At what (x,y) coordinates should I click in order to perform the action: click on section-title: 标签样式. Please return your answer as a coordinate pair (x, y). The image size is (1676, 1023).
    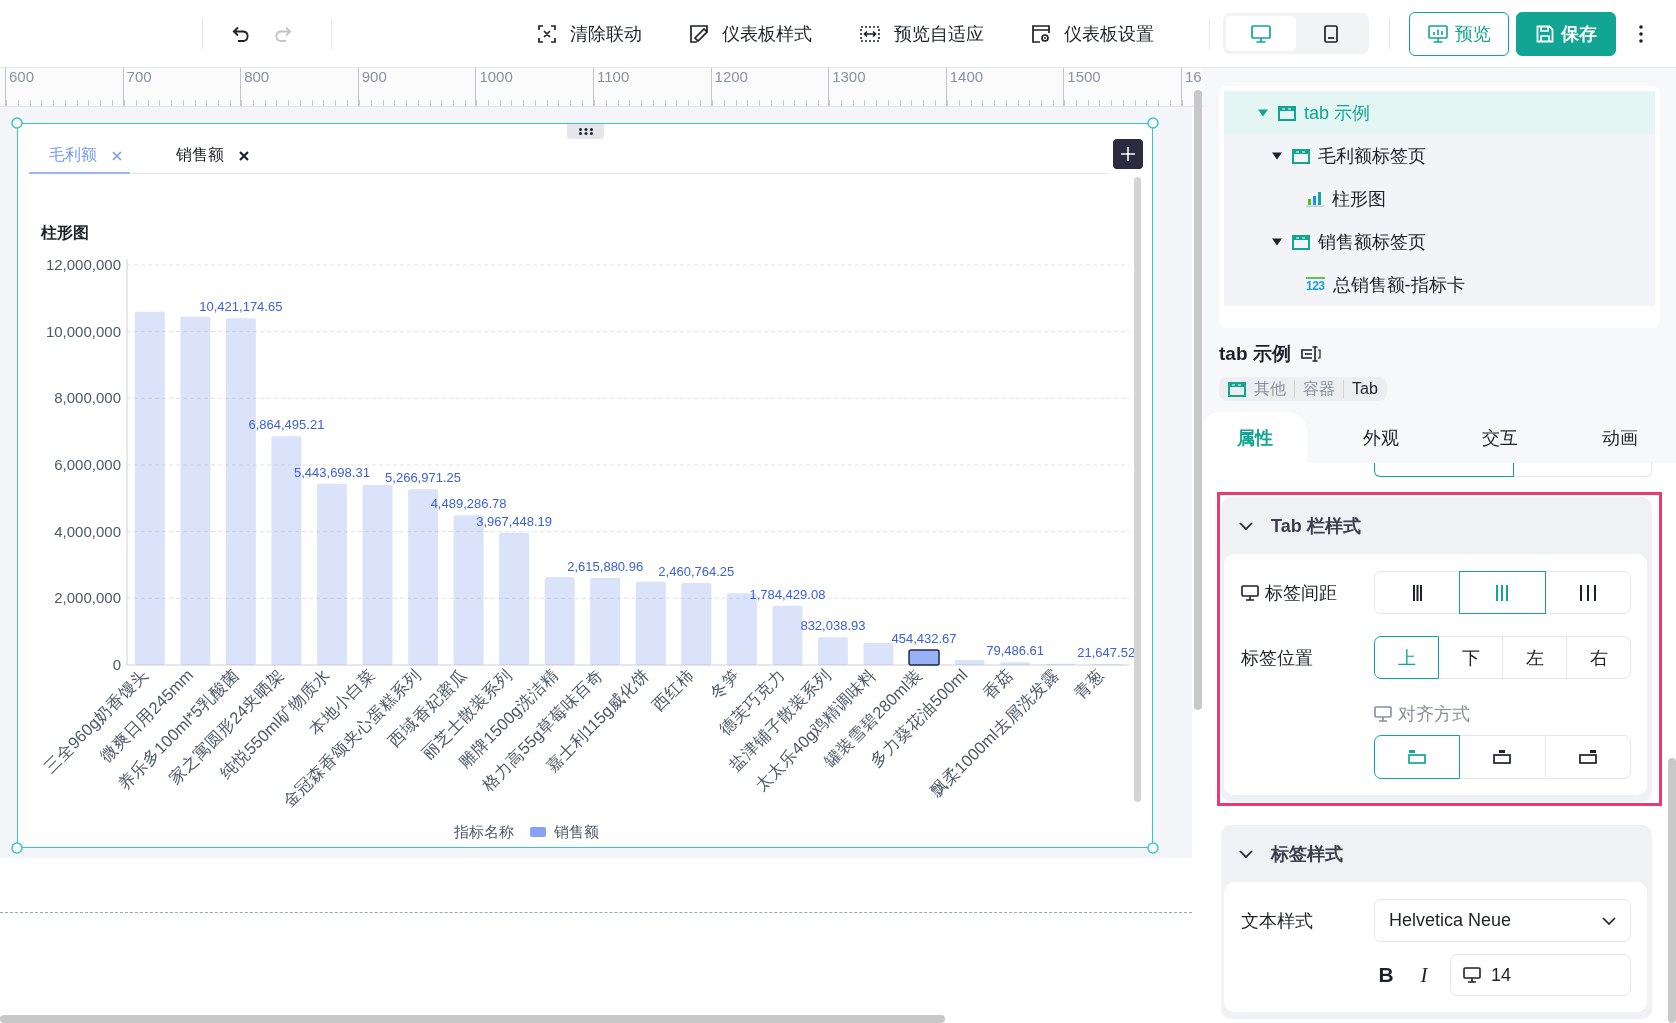
    Looking at the image, I should click on (1307, 853).